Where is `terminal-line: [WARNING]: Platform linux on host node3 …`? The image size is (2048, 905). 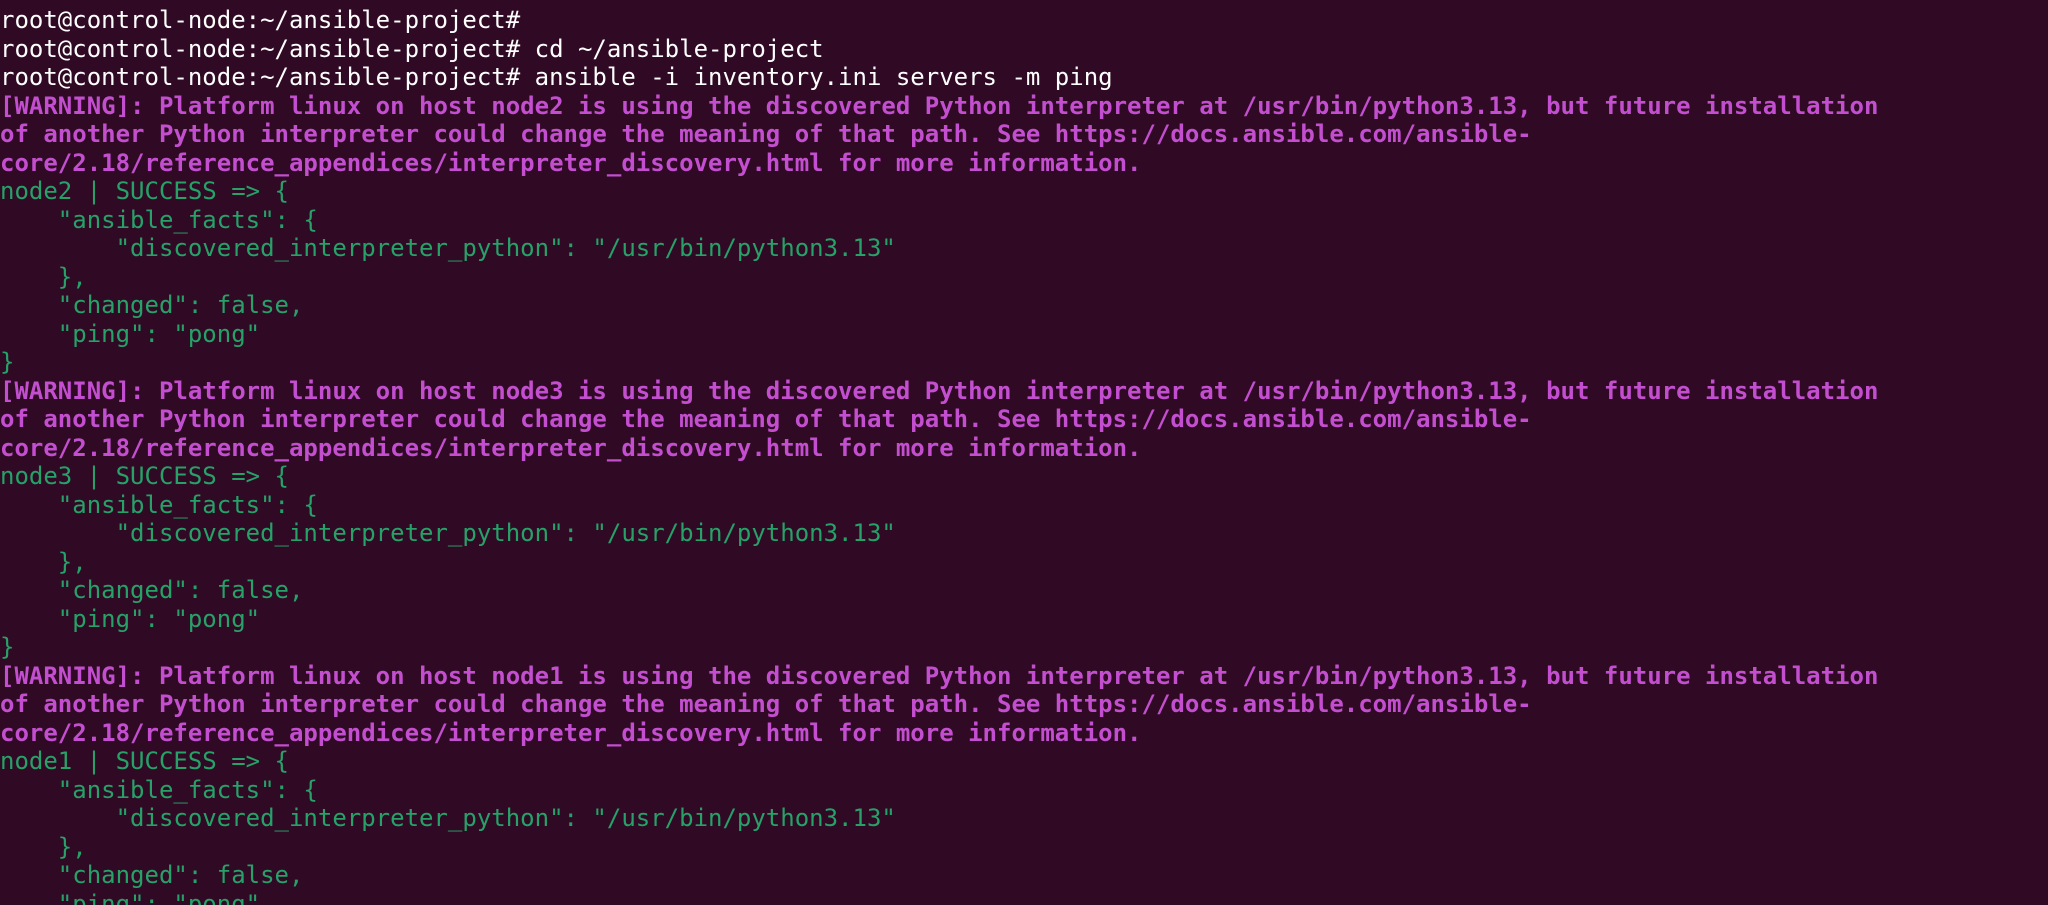 terminal-line: [WARNING]: Platform linux on host node3 … is located at coordinates (939, 390).